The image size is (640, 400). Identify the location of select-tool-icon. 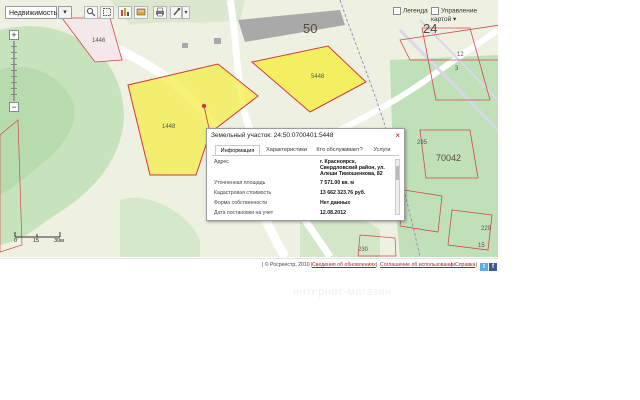
(107, 12).